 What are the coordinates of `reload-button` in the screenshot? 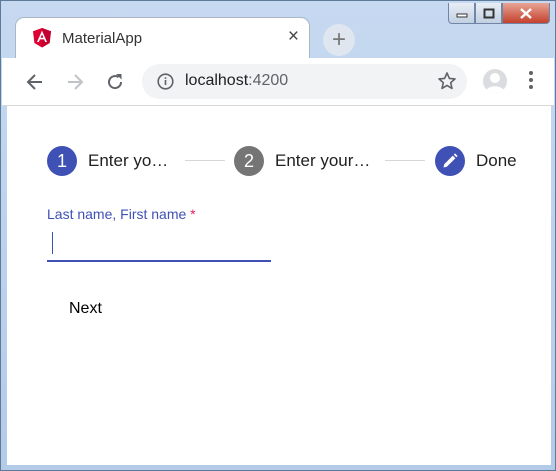 It's located at (115, 82).